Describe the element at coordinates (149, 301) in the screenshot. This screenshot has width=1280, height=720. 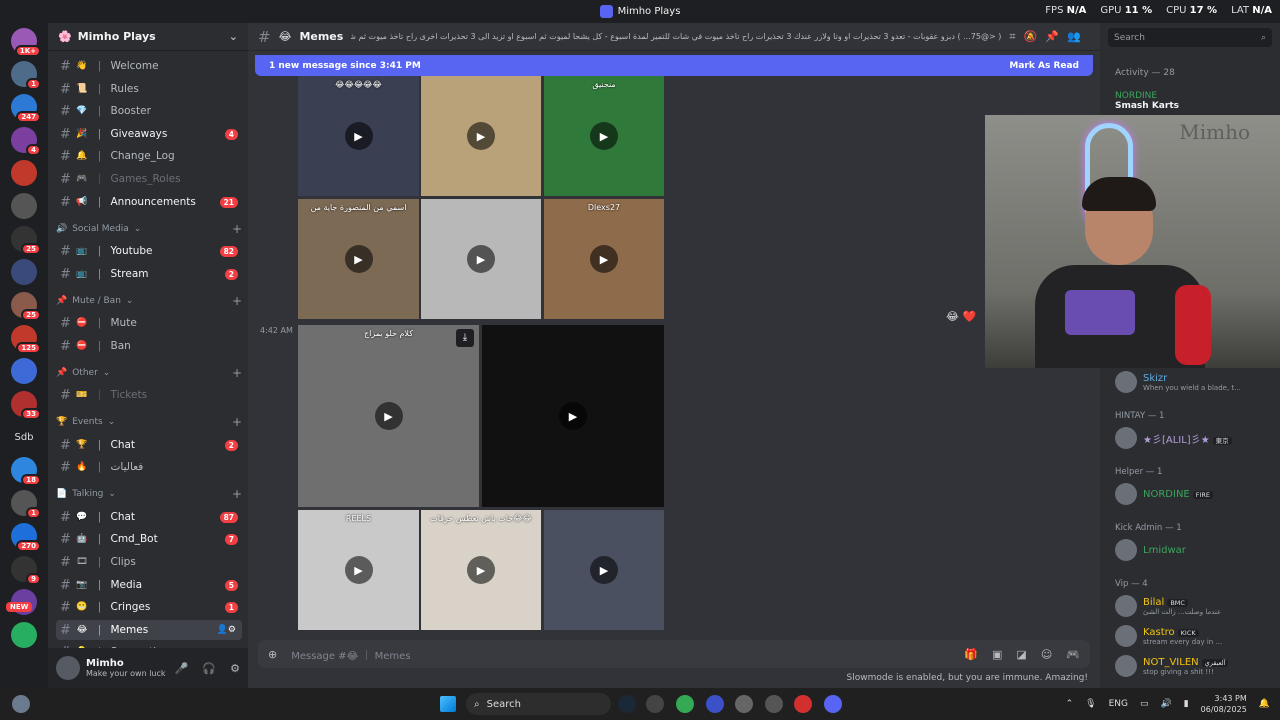
I see `category-mute: 📌 Mute / Ban ⌄ +` at that location.